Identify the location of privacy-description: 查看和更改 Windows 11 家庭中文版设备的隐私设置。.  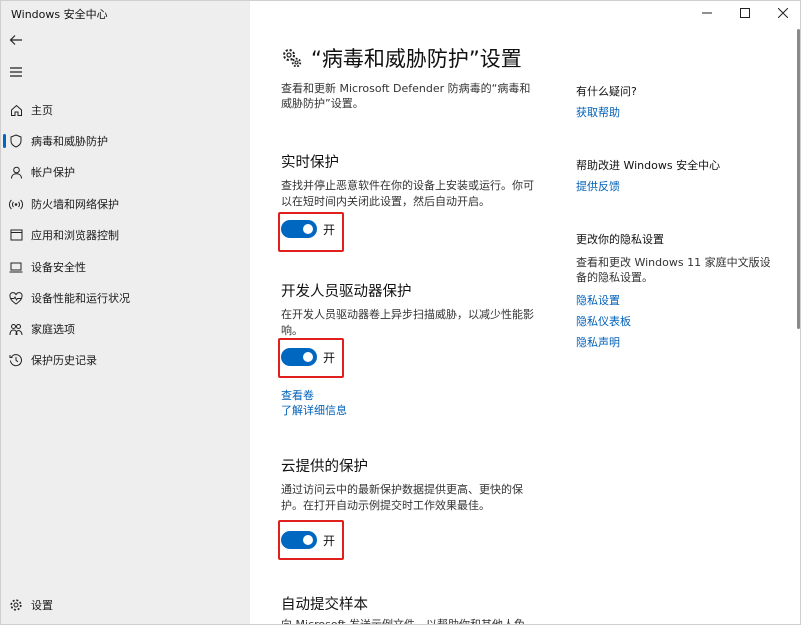
(673, 270).